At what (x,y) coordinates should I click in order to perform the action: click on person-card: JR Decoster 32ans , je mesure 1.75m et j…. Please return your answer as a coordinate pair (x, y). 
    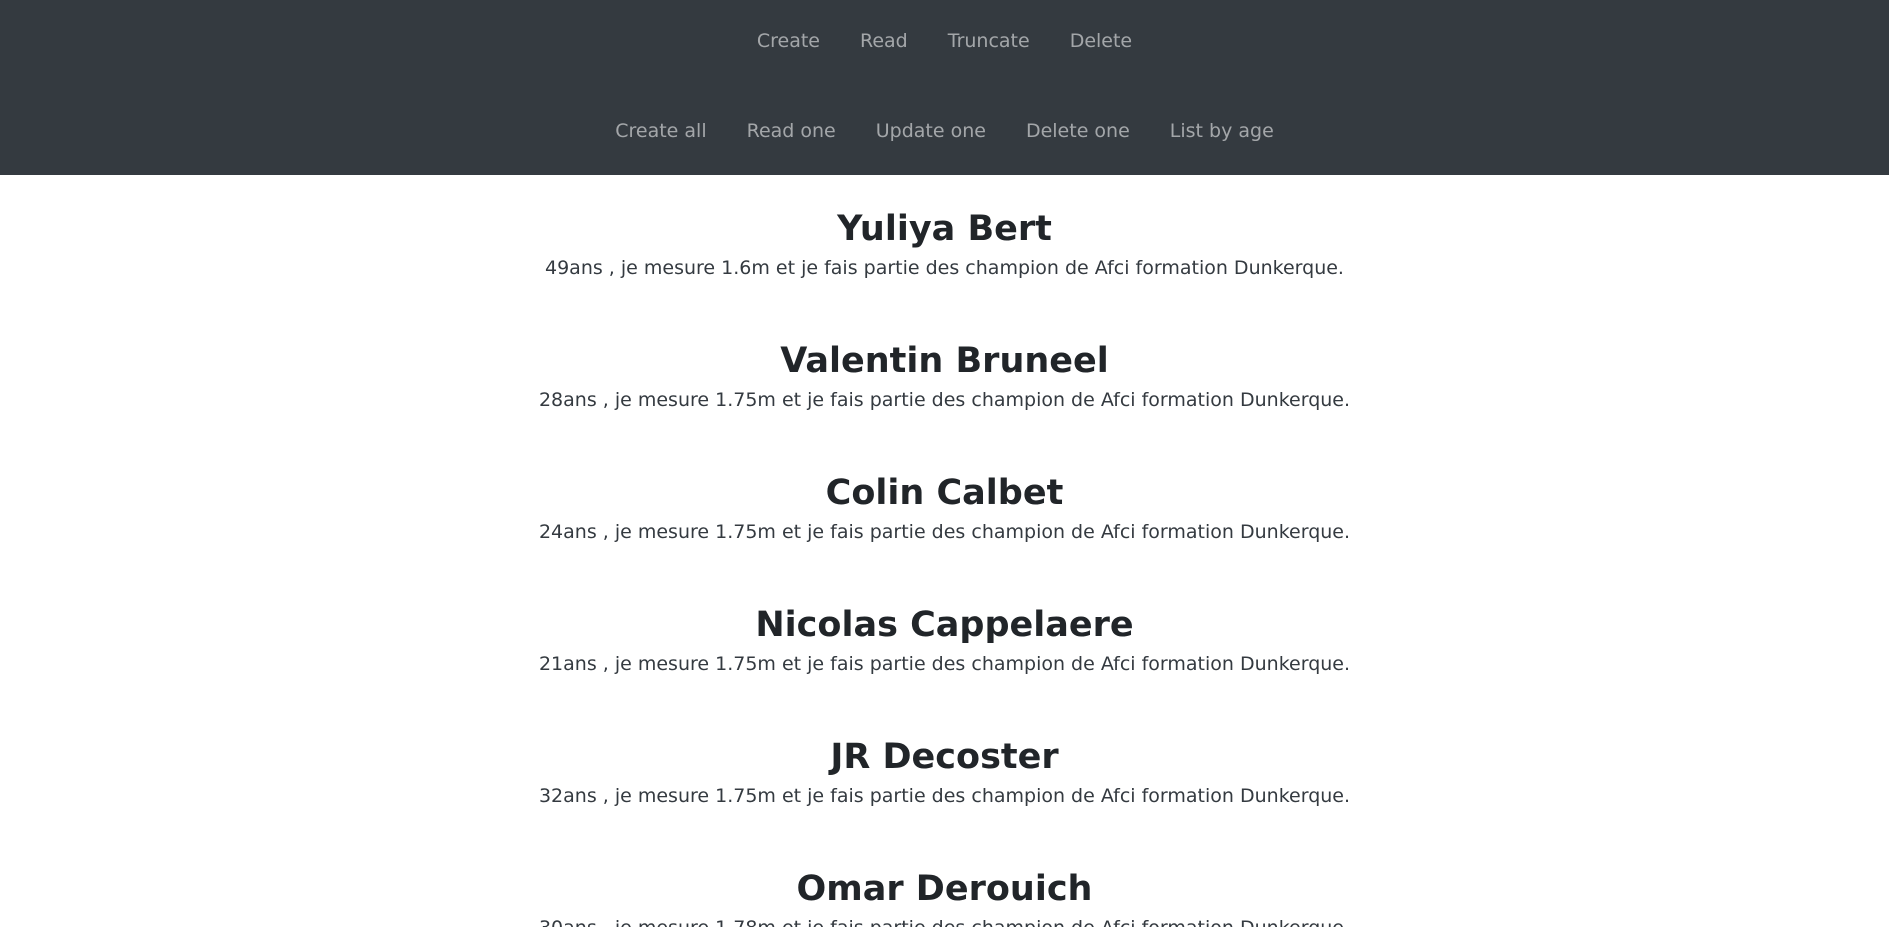
    Looking at the image, I should click on (944, 772).